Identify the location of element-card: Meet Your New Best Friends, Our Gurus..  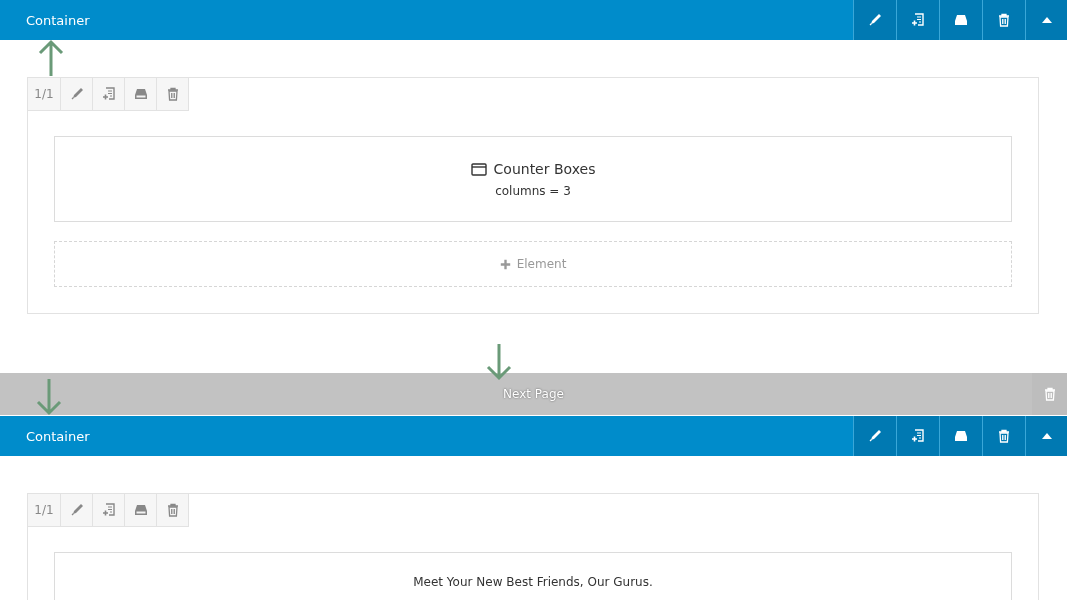
(533, 576).